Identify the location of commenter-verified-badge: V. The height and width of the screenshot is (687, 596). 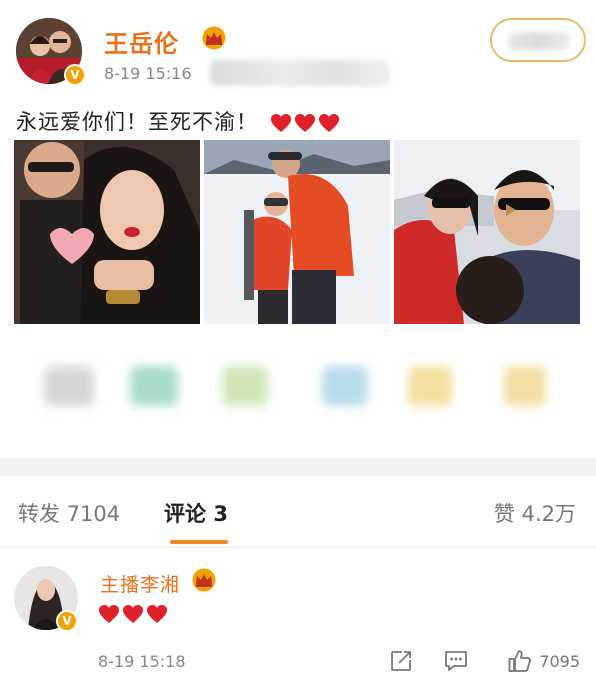
(67, 621).